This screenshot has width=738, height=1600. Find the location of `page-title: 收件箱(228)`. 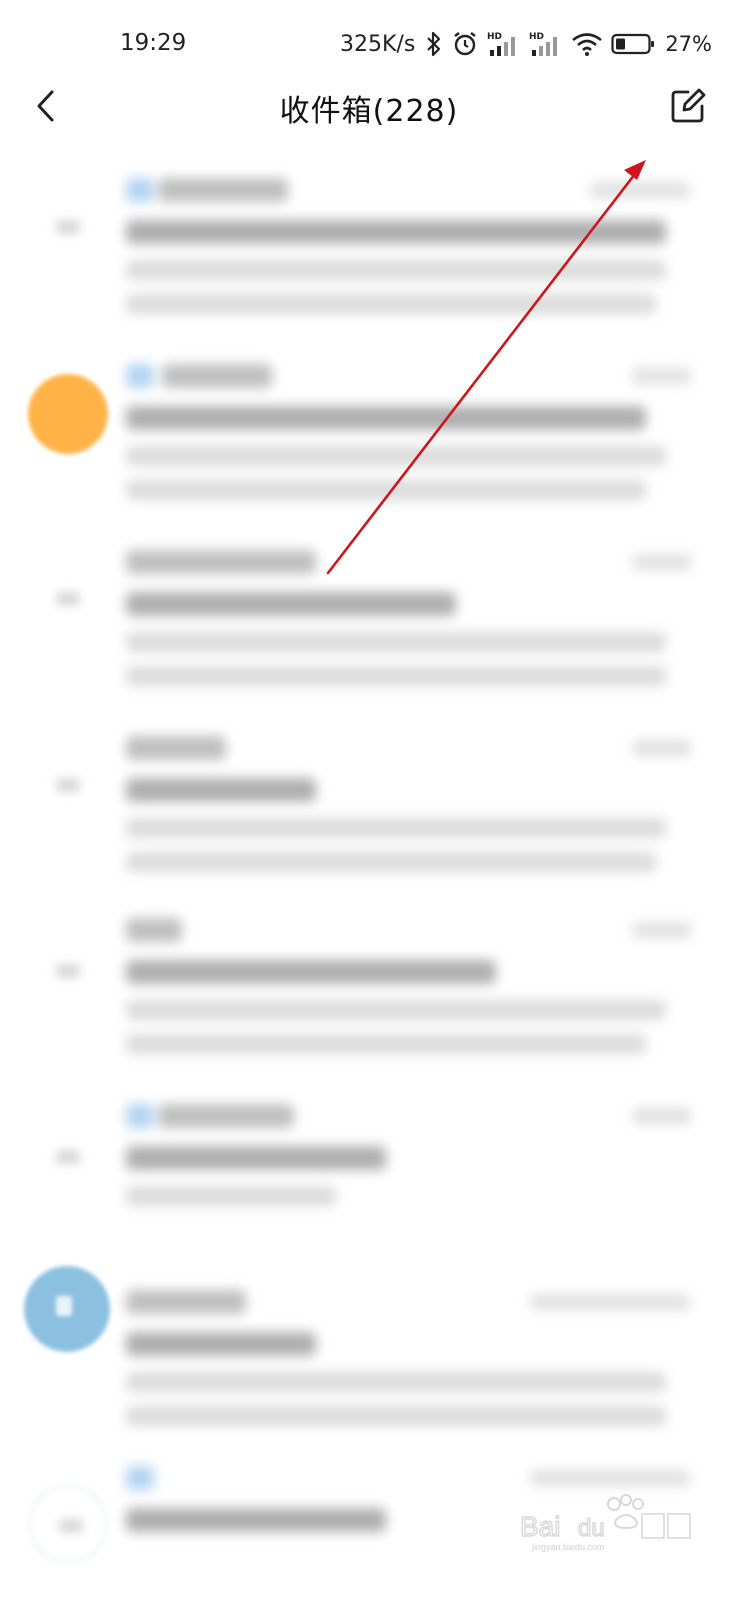

page-title: 收件箱(228) is located at coordinates (369, 111).